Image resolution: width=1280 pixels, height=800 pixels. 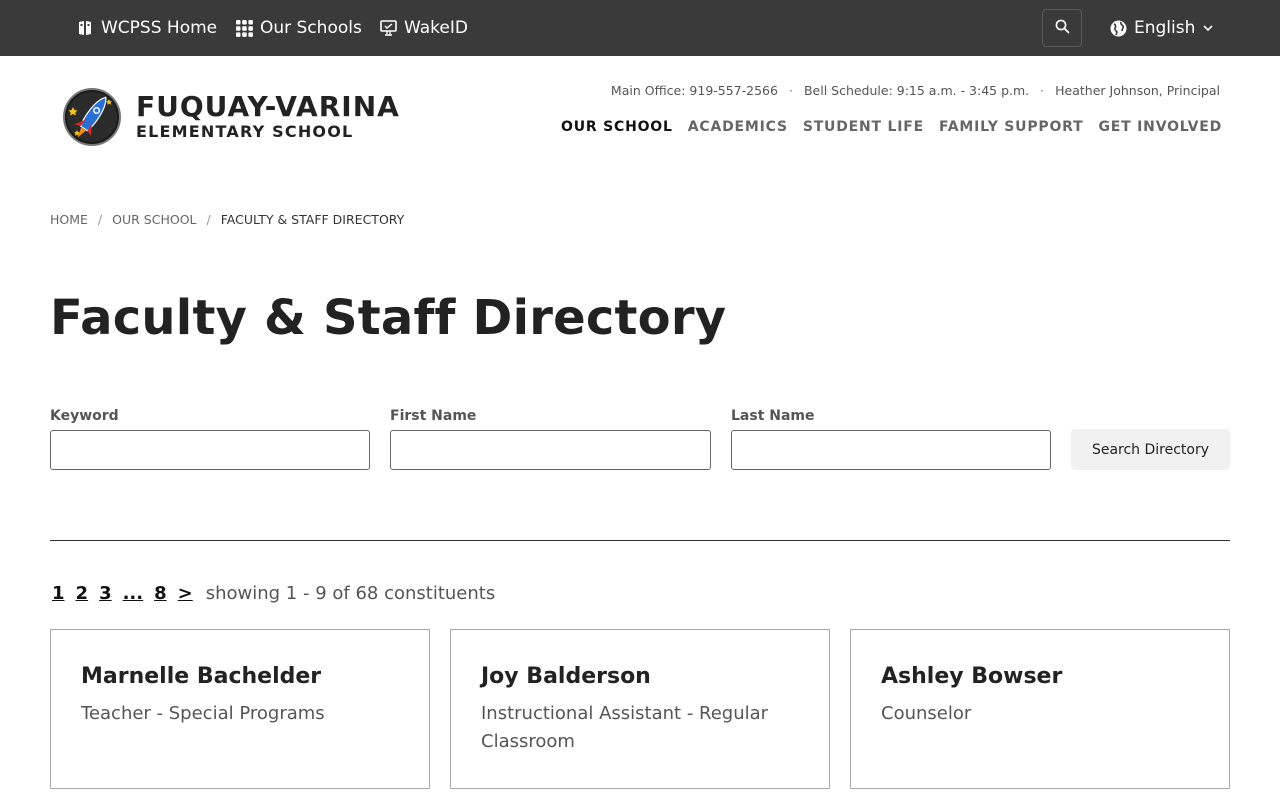 What do you see at coordinates (210, 450) in the screenshot?
I see `keyword-input` at bounding box center [210, 450].